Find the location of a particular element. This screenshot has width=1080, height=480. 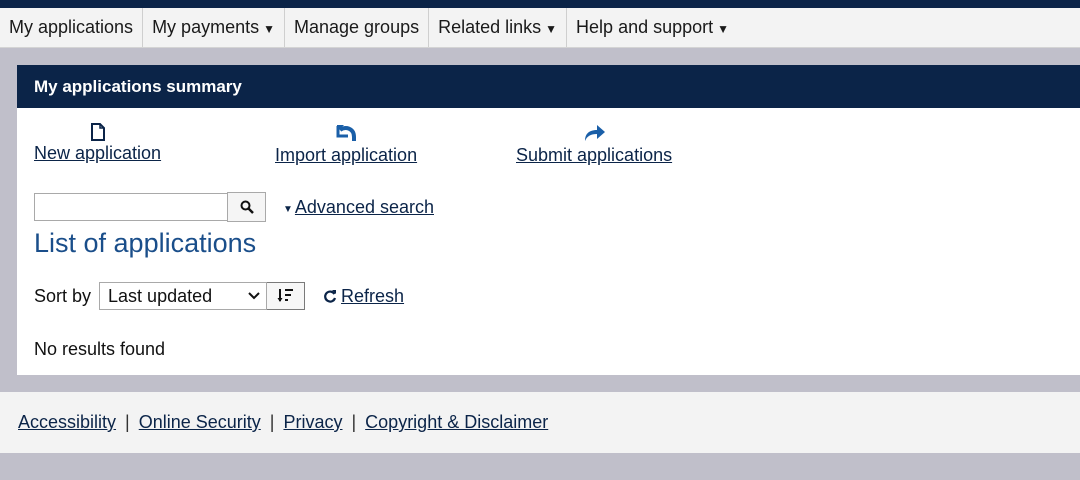

nav-my-payments: My payments ▼ is located at coordinates (214, 27).